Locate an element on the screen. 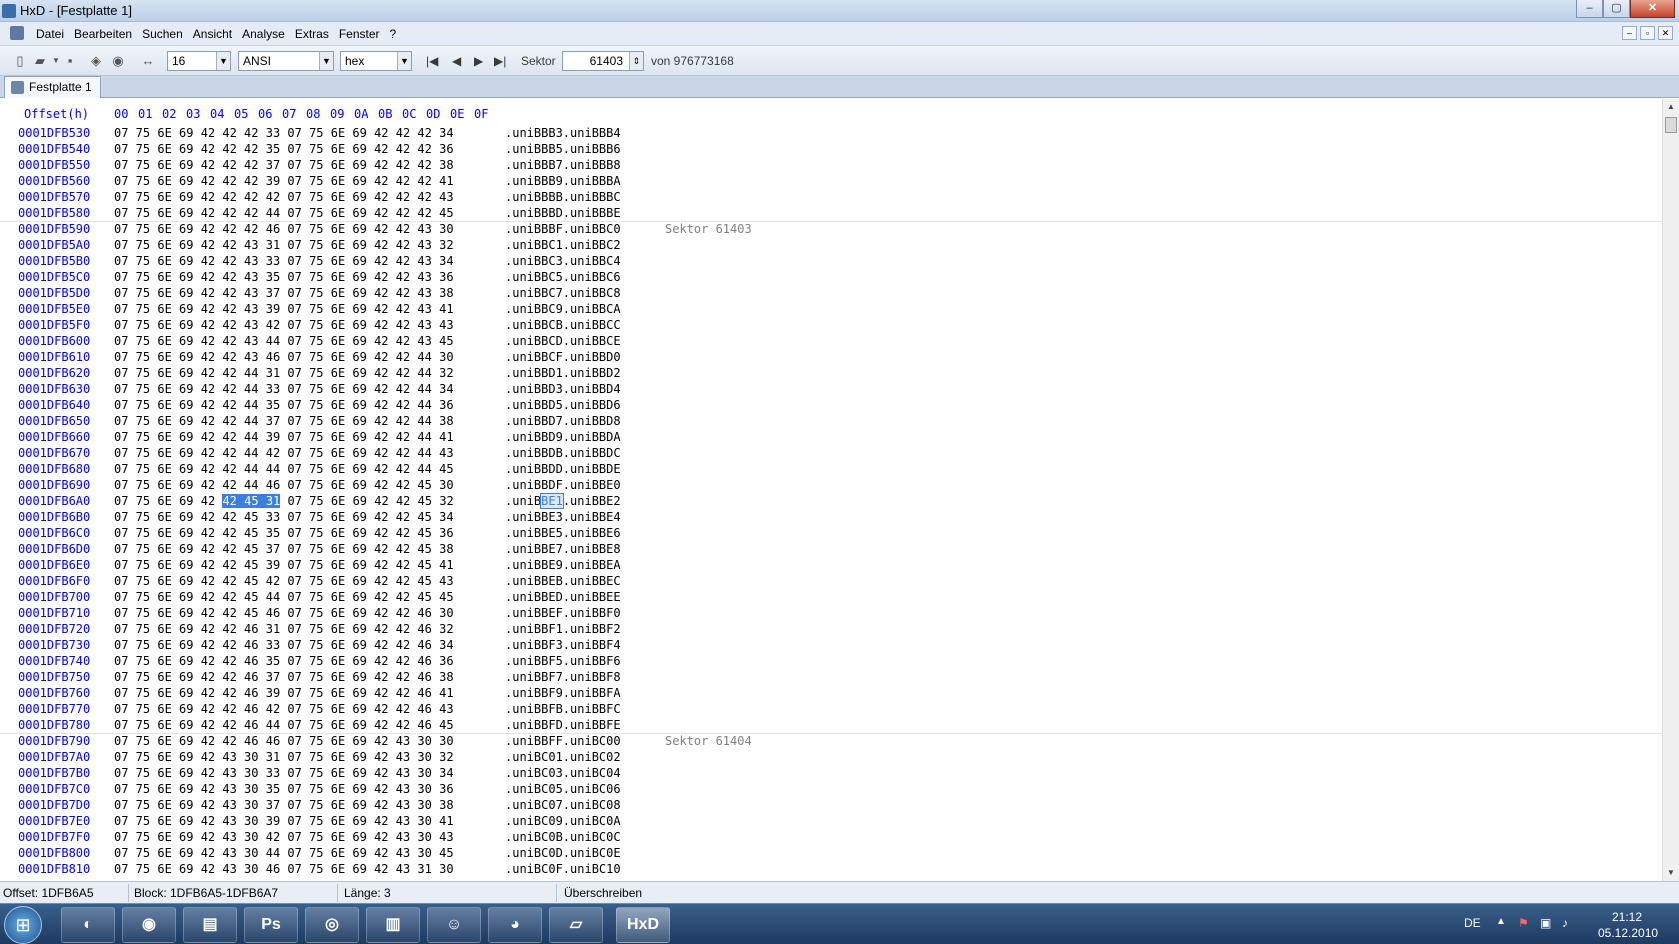 The width and height of the screenshot is (1679, 944). offset-base-select: hex ▼ is located at coordinates (376, 61).